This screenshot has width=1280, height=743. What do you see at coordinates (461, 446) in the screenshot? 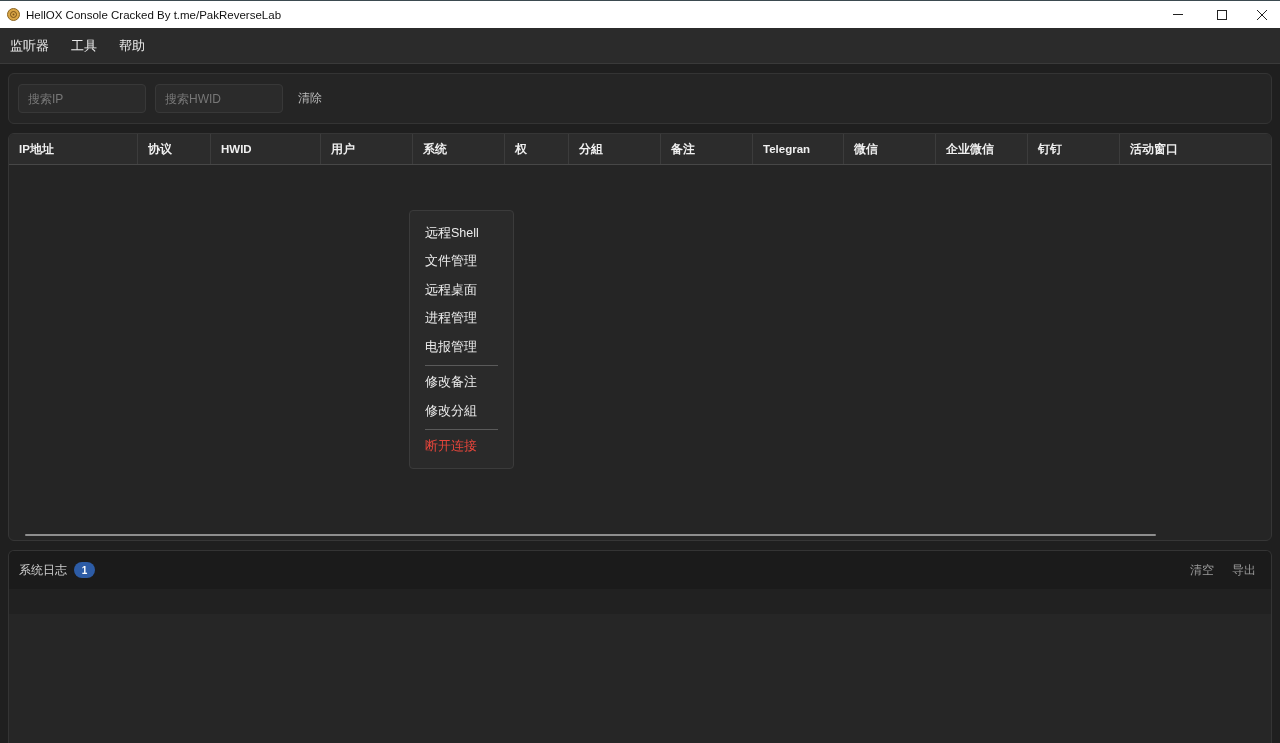
I see `disconnect-menu-item: 断开连接` at bounding box center [461, 446].